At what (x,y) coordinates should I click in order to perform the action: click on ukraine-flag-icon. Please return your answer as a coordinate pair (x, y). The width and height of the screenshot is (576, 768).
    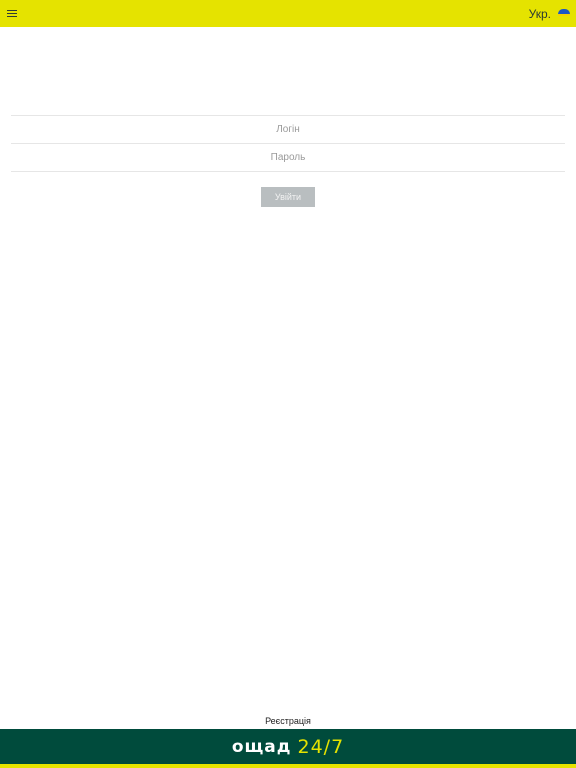
    Looking at the image, I should click on (564, 12).